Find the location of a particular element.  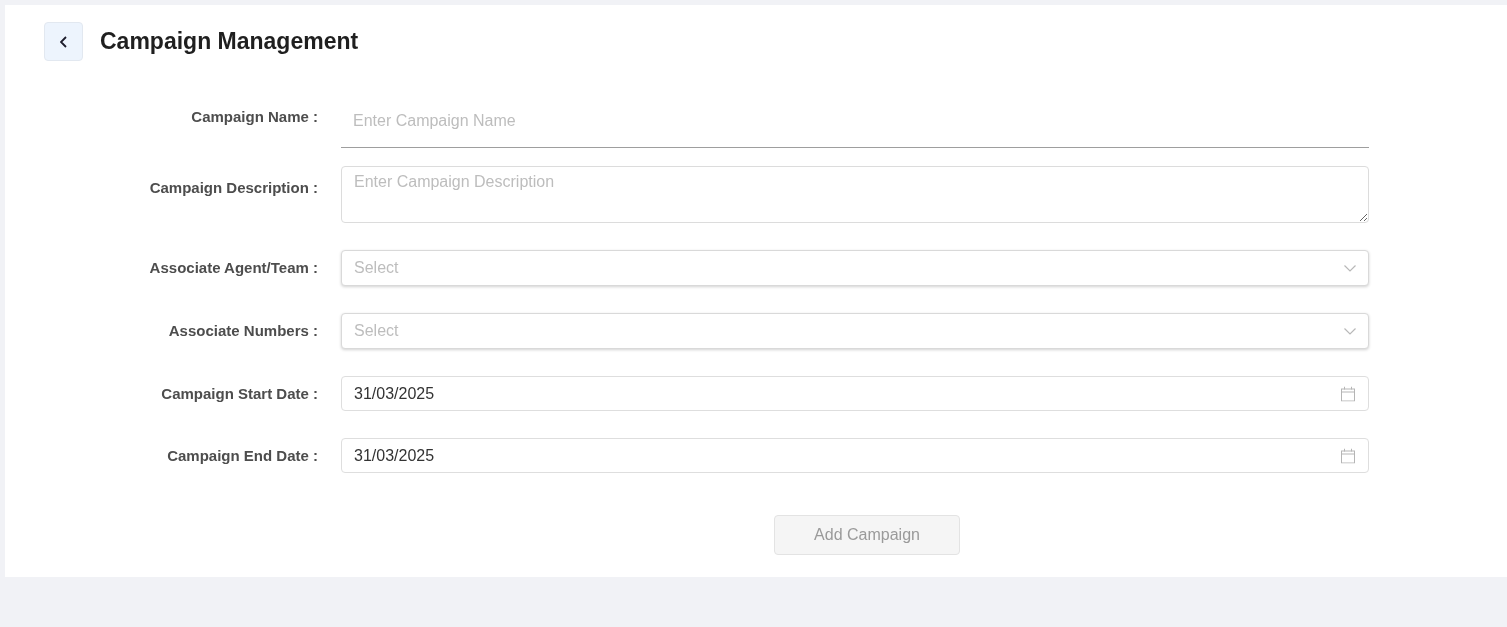

chevron-left-icon is located at coordinates (63, 41).